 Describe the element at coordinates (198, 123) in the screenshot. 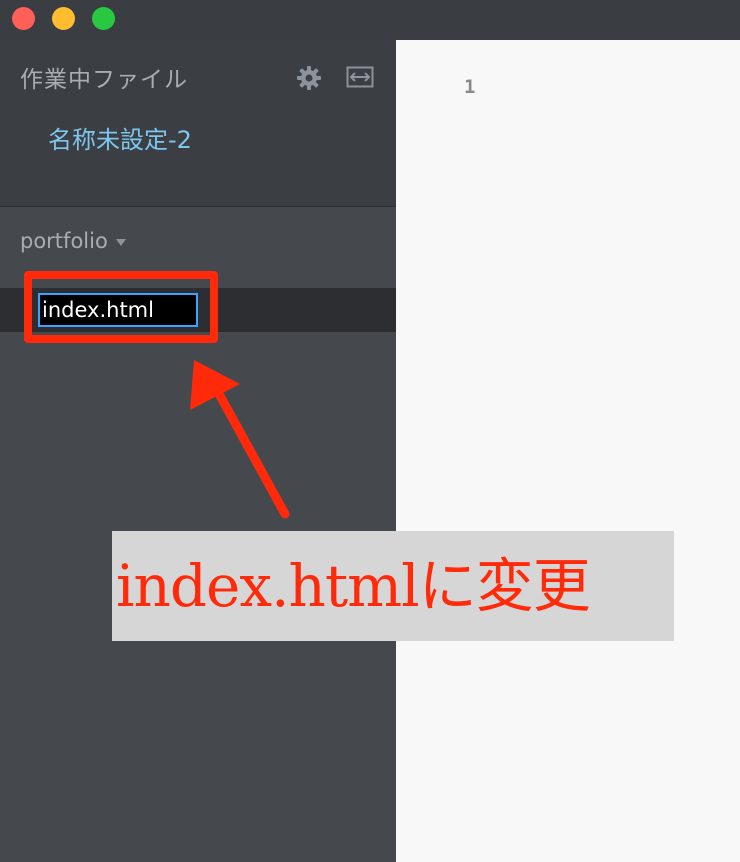

I see `working-files-panel: 作業中ファイル 名称未設定-2` at that location.